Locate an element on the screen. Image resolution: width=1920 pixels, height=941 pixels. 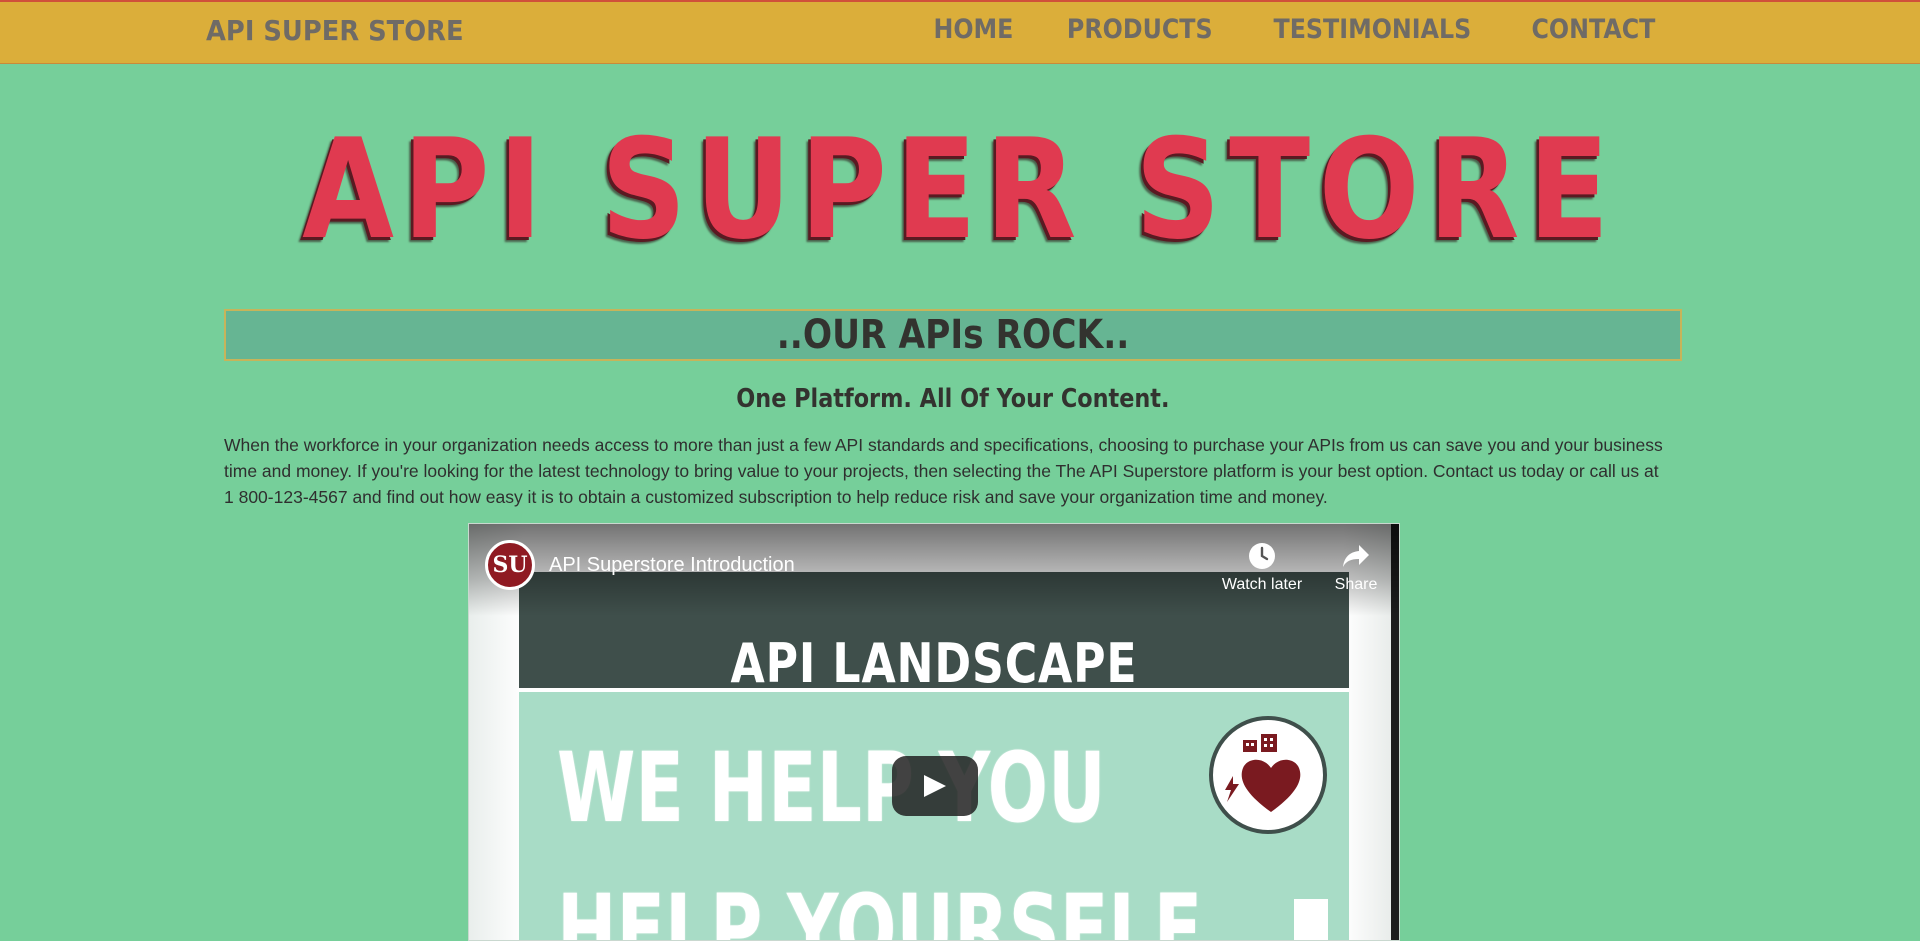
nav-home-link: HOME is located at coordinates (973, 29).